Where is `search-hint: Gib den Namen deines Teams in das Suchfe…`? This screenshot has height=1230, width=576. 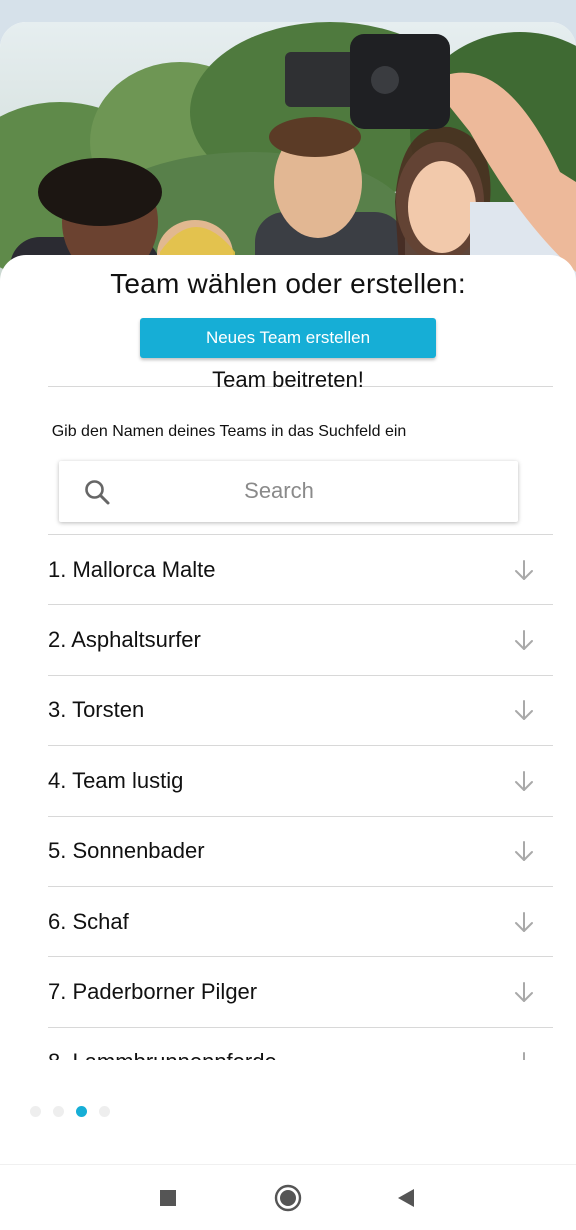
search-hint: Gib den Namen deines Teams in das Suchfe… is located at coordinates (229, 431).